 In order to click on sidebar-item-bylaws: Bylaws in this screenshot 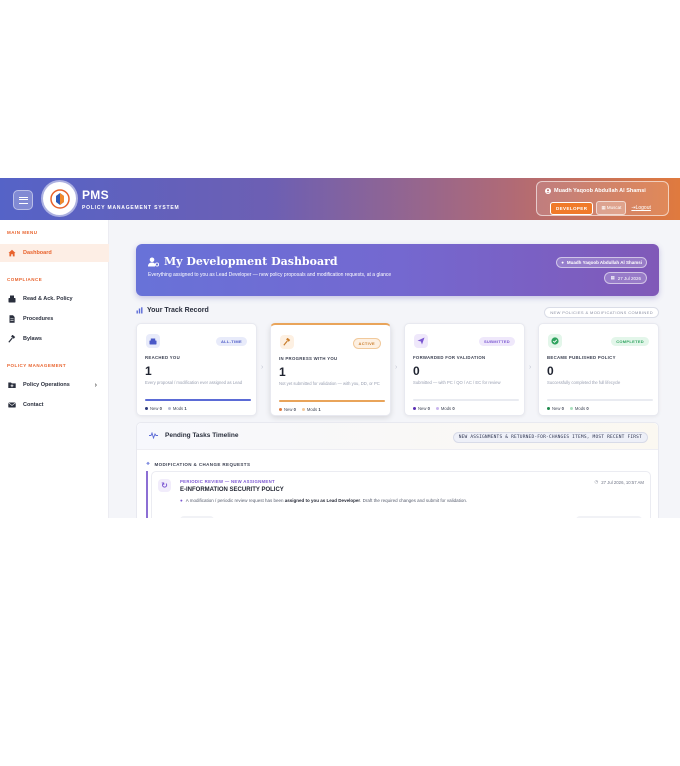, I will do `click(54, 339)`.